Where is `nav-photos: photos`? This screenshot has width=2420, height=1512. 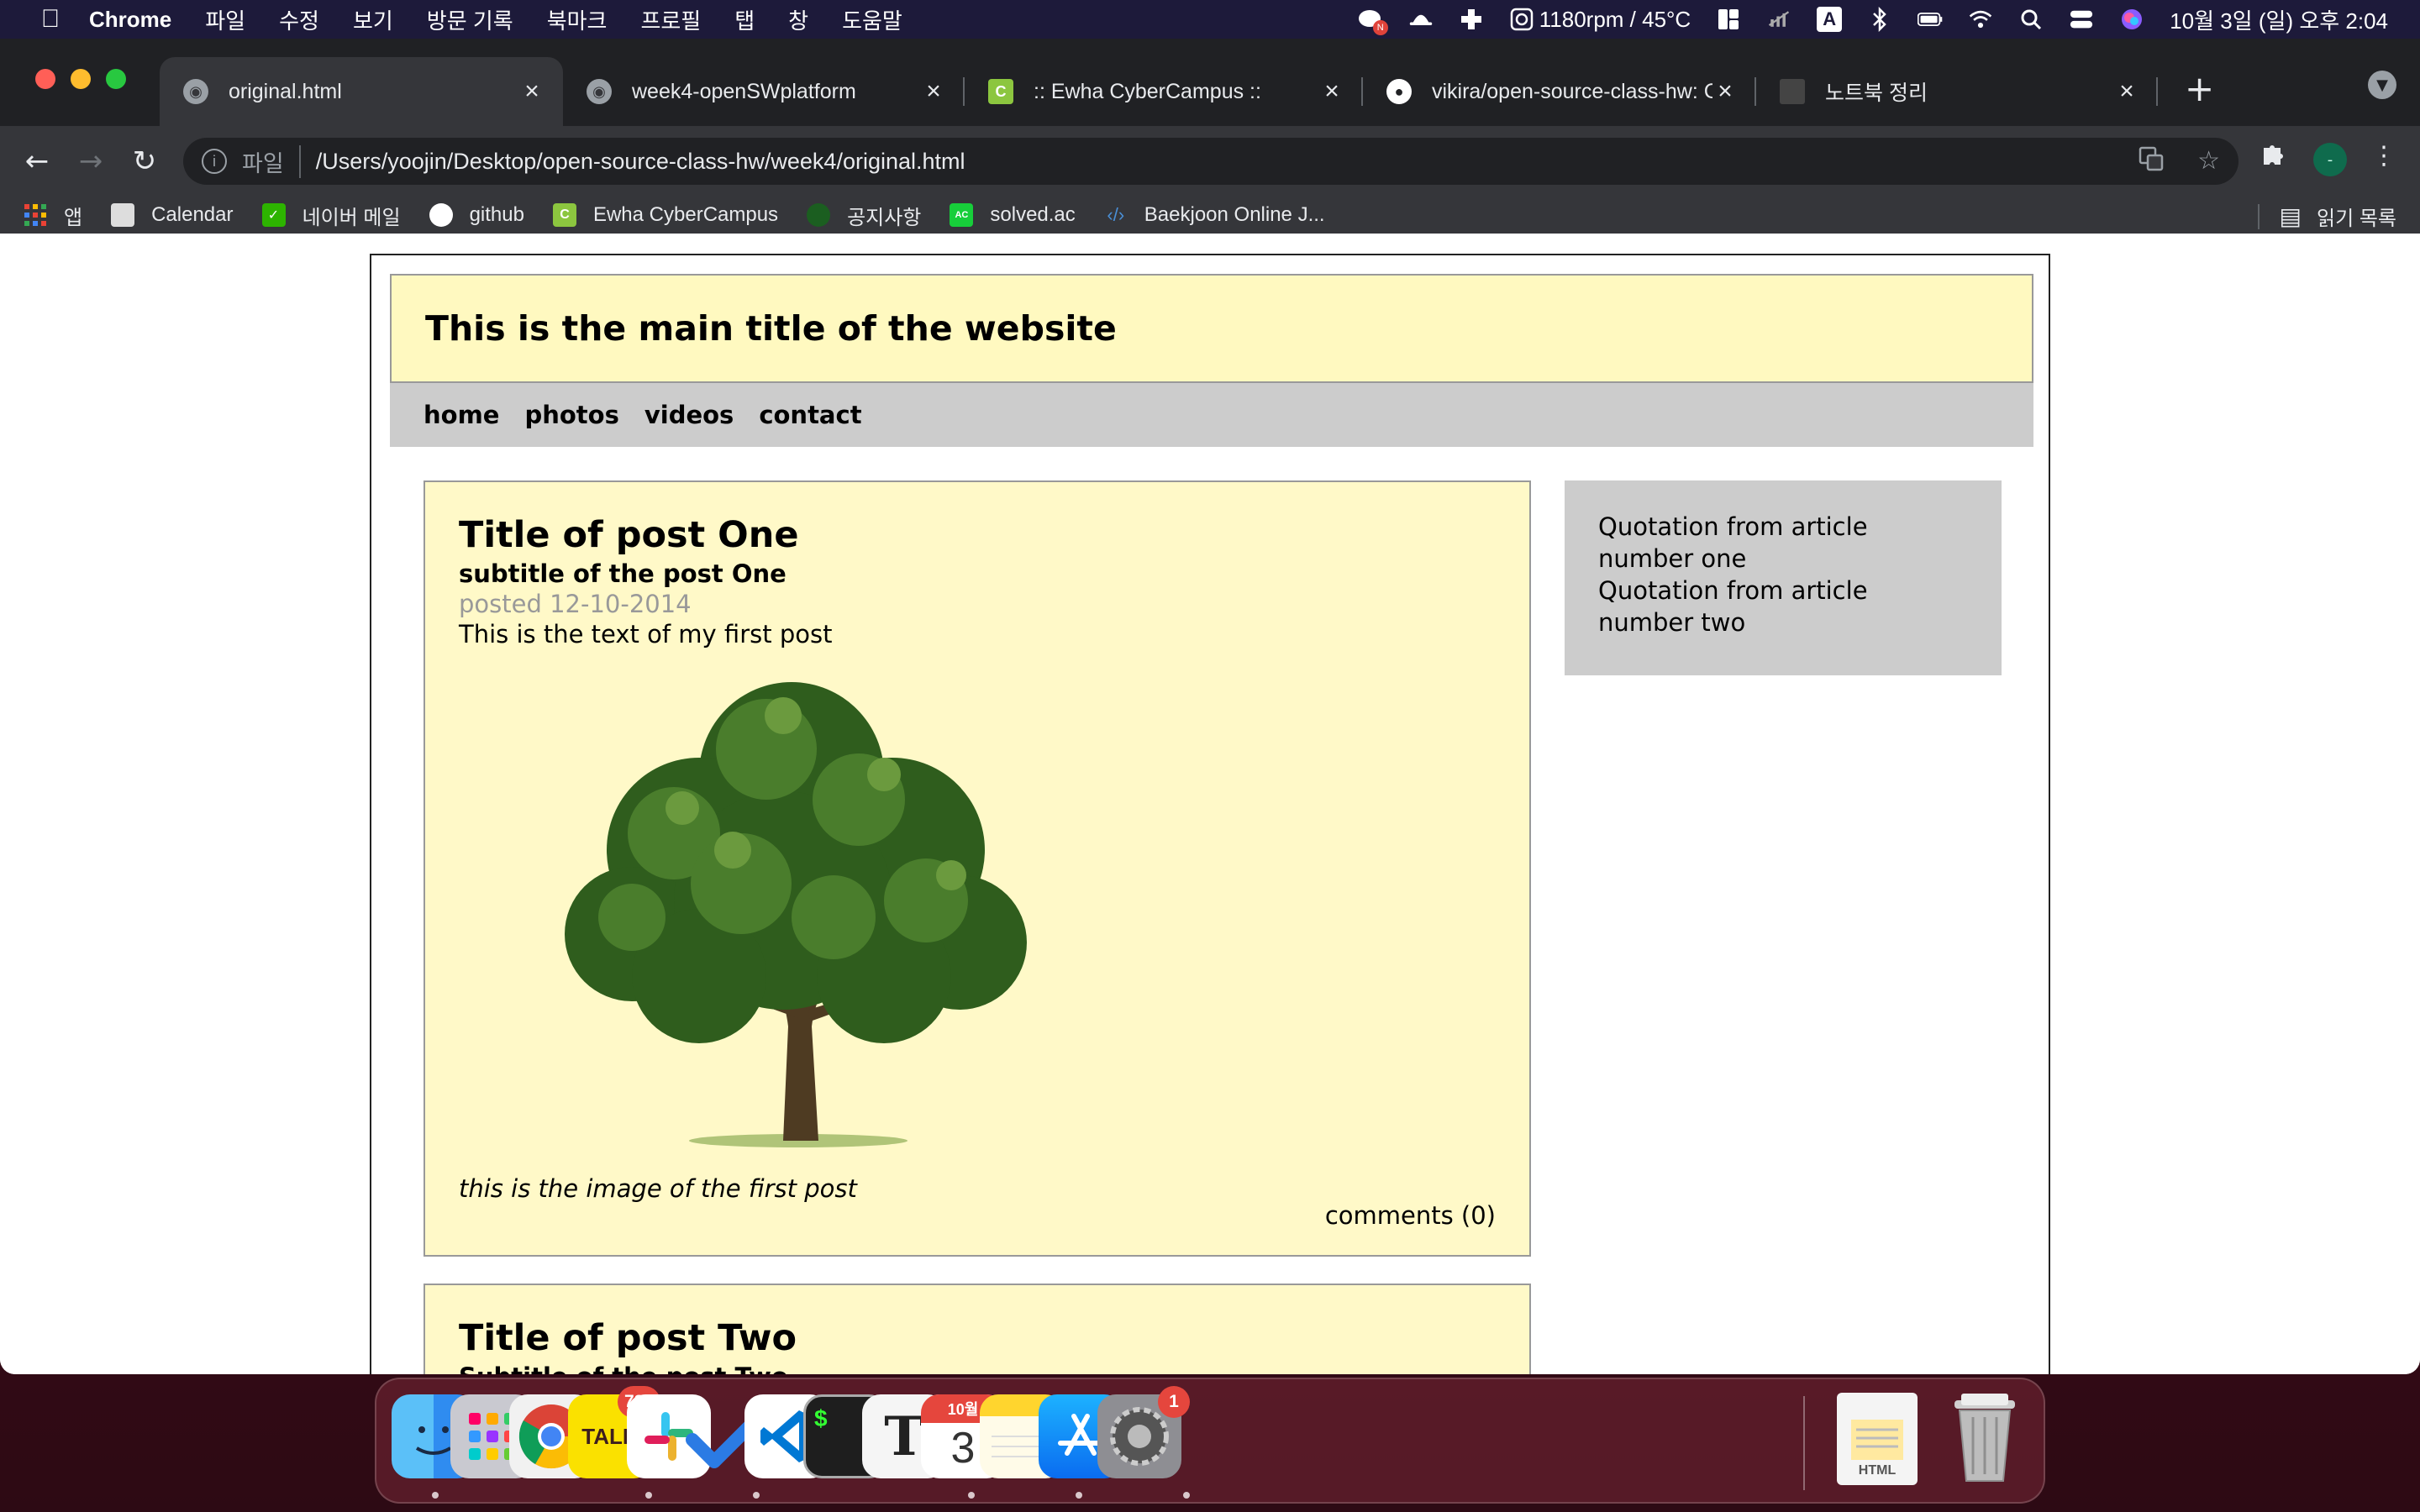
nav-photos: photos is located at coordinates (571, 415).